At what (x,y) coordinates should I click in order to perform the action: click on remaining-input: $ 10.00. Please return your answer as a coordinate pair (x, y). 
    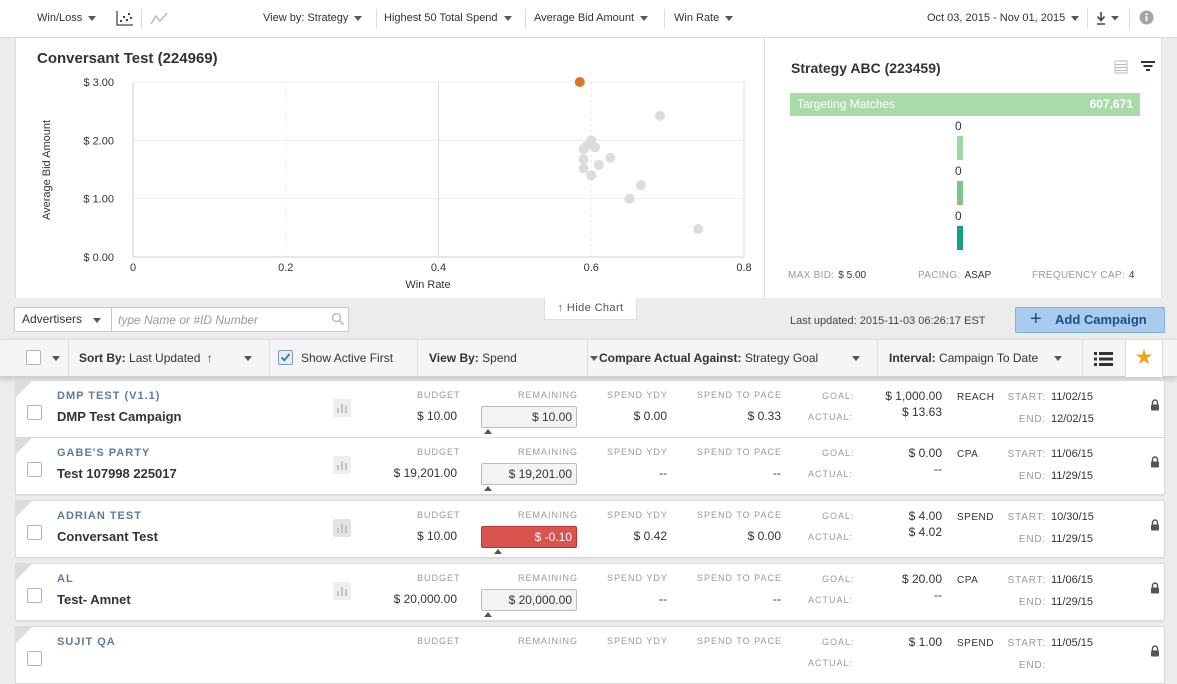
    Looking at the image, I should click on (529, 417).